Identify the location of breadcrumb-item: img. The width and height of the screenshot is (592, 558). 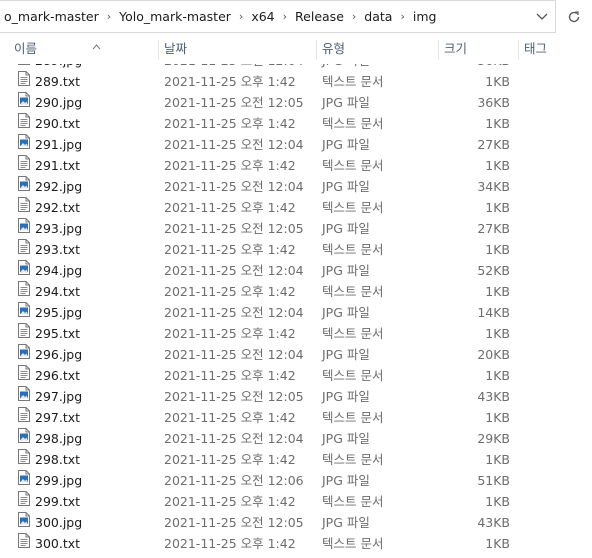
(425, 16).